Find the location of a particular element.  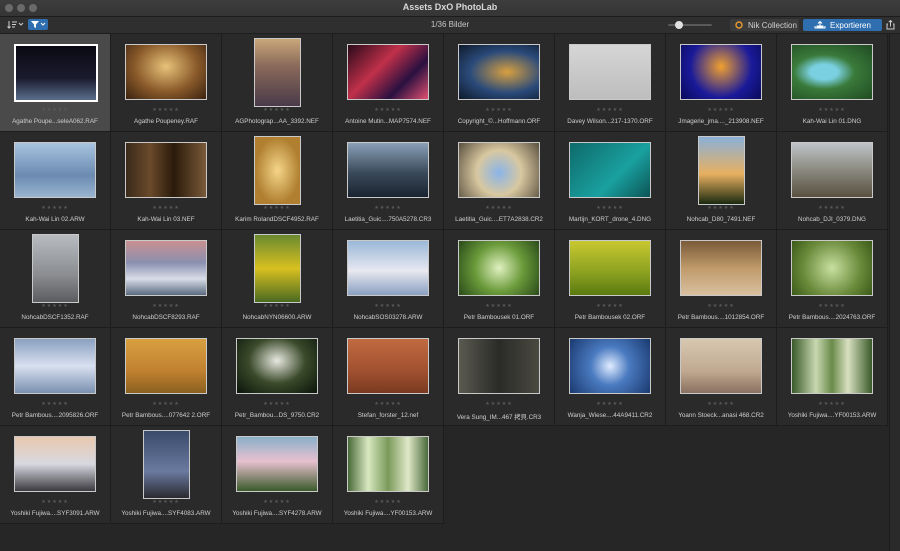

thumbnail-cell: ★★★★★ Nohcab_D80_7491.NEF is located at coordinates (721, 181).